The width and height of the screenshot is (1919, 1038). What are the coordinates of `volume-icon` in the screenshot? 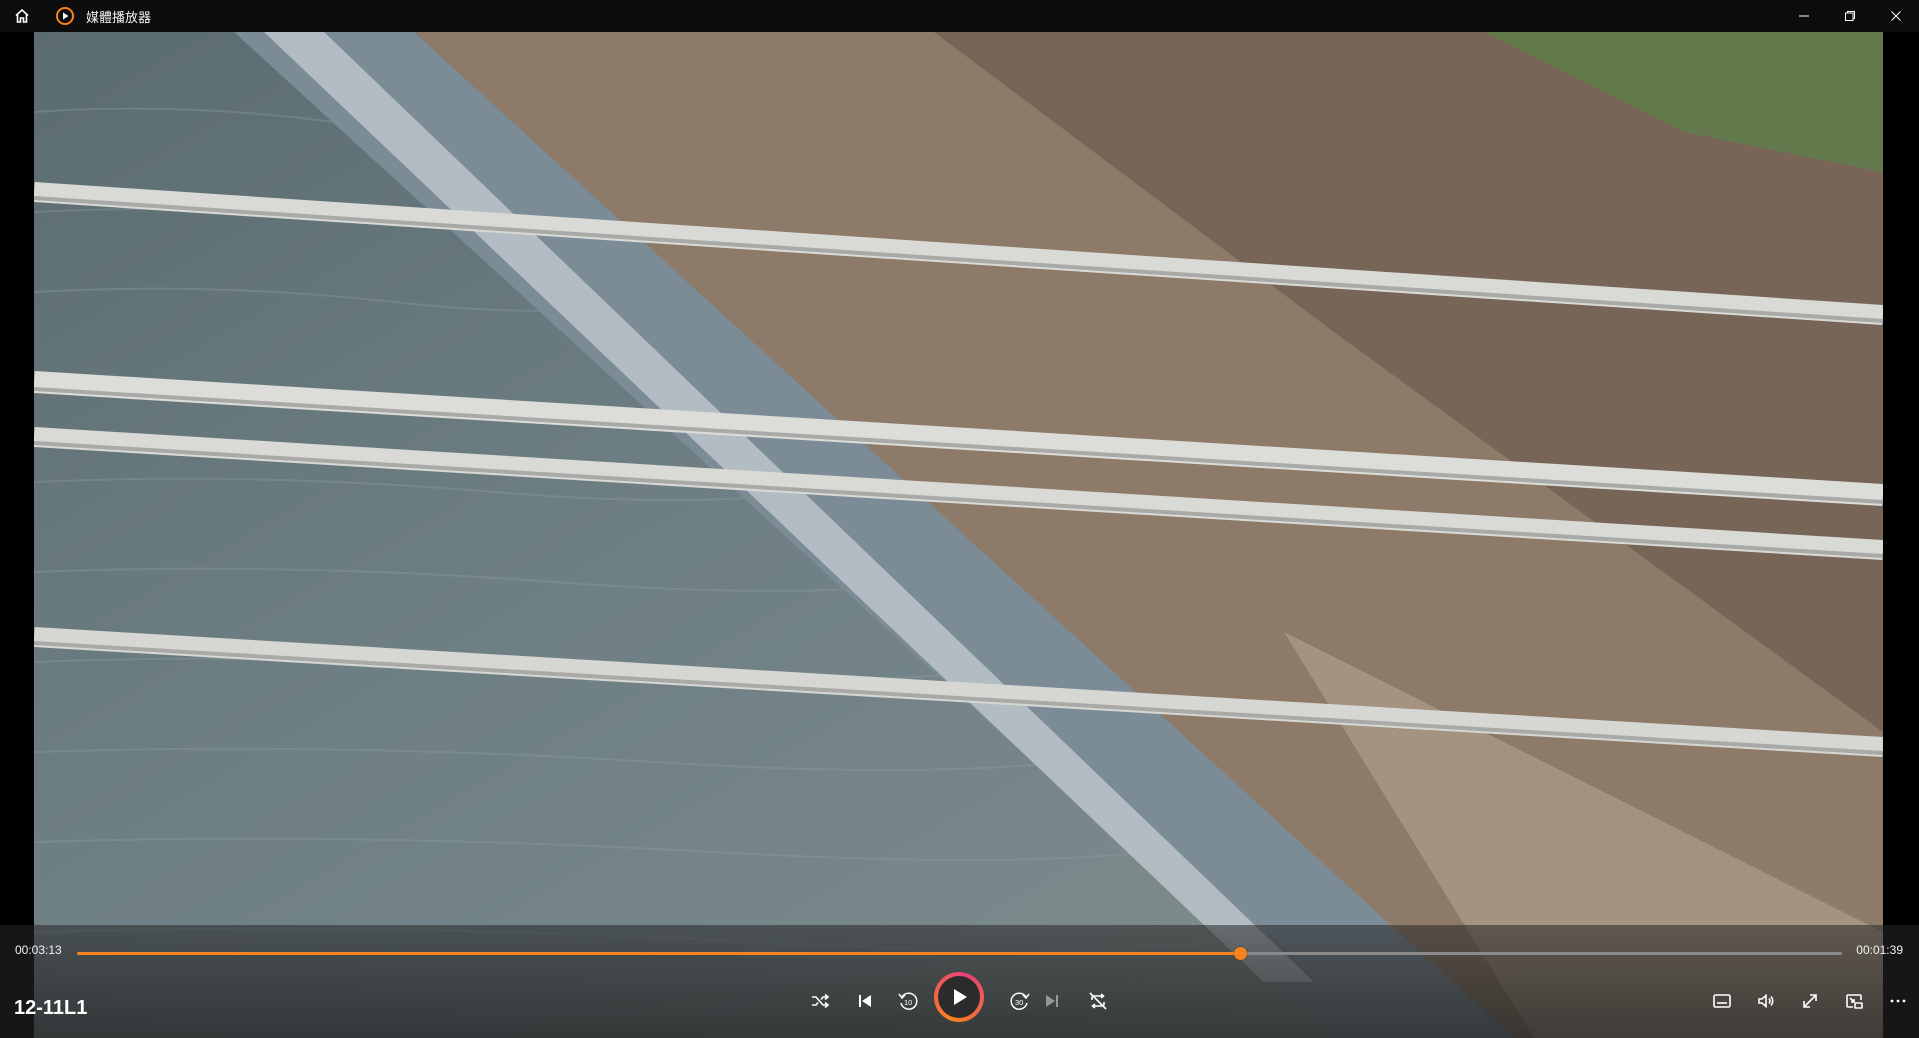 It's located at (1766, 1001).